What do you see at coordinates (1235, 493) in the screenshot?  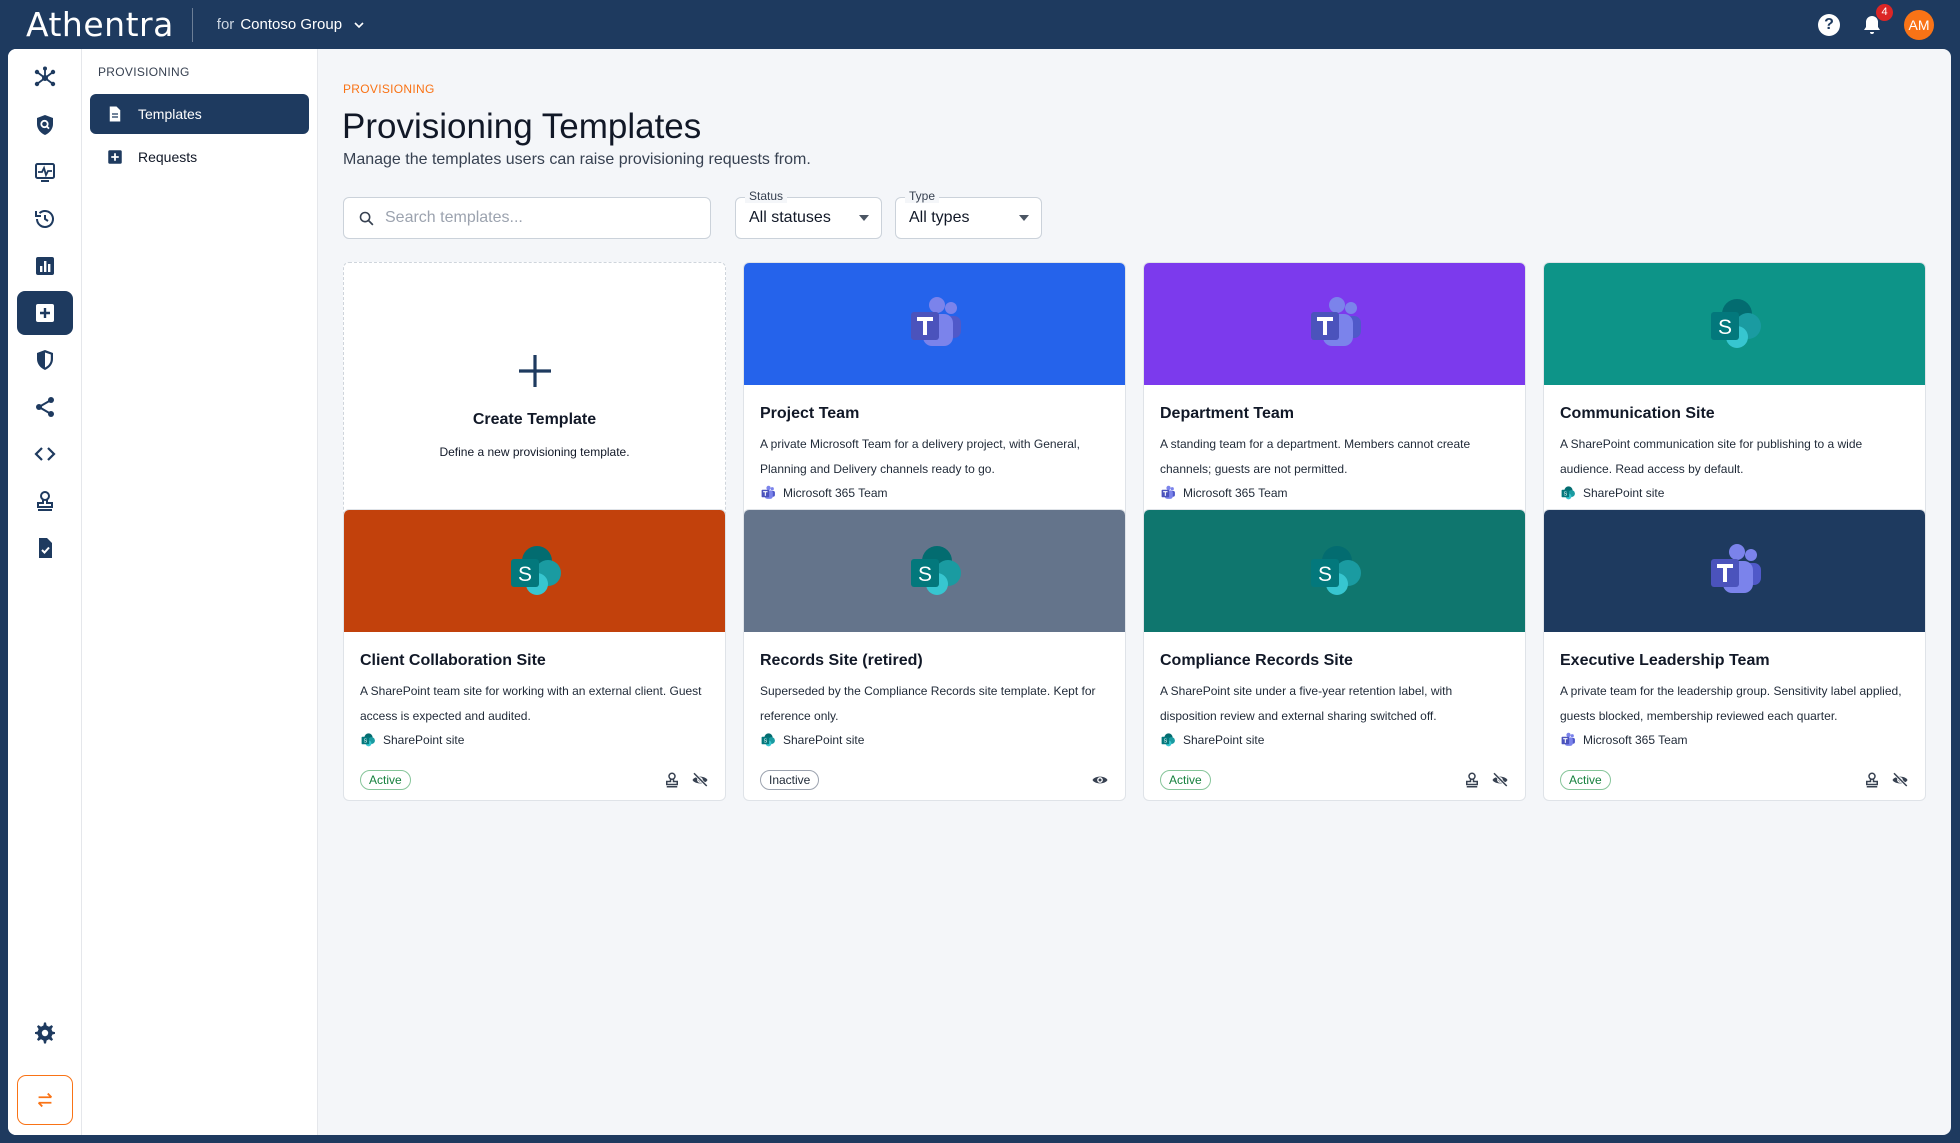 I see `template-type-label: Microsoft 365 Team` at bounding box center [1235, 493].